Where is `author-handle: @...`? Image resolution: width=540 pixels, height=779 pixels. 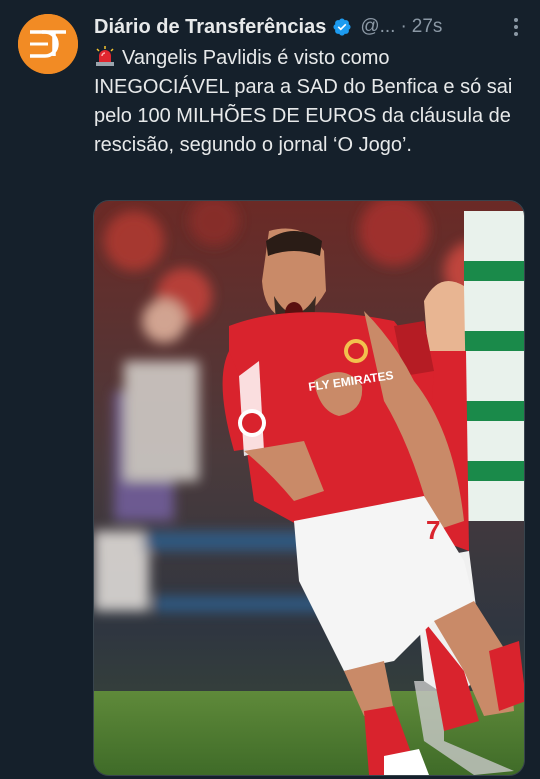 author-handle: @... is located at coordinates (377, 27).